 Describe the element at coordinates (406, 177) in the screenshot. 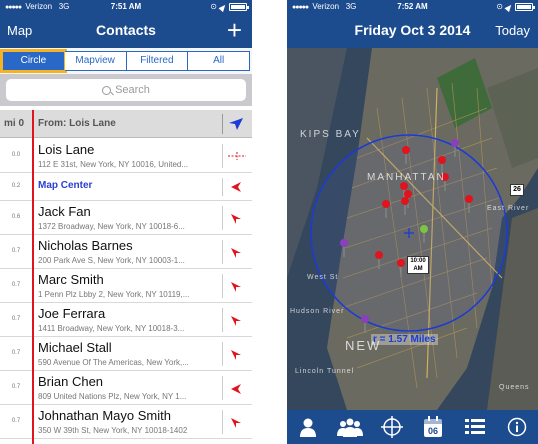

I see `map-label-manhattan: MANHATTAN` at that location.